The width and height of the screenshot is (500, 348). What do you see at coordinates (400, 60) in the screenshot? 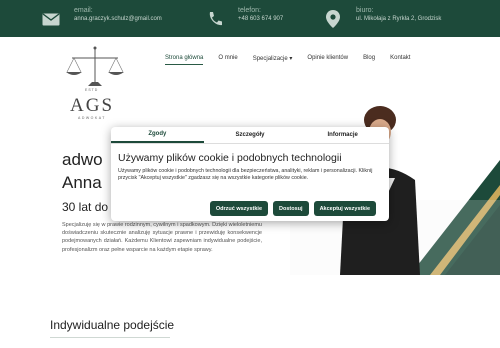
I see `nav-contact: Kontakt` at bounding box center [400, 60].